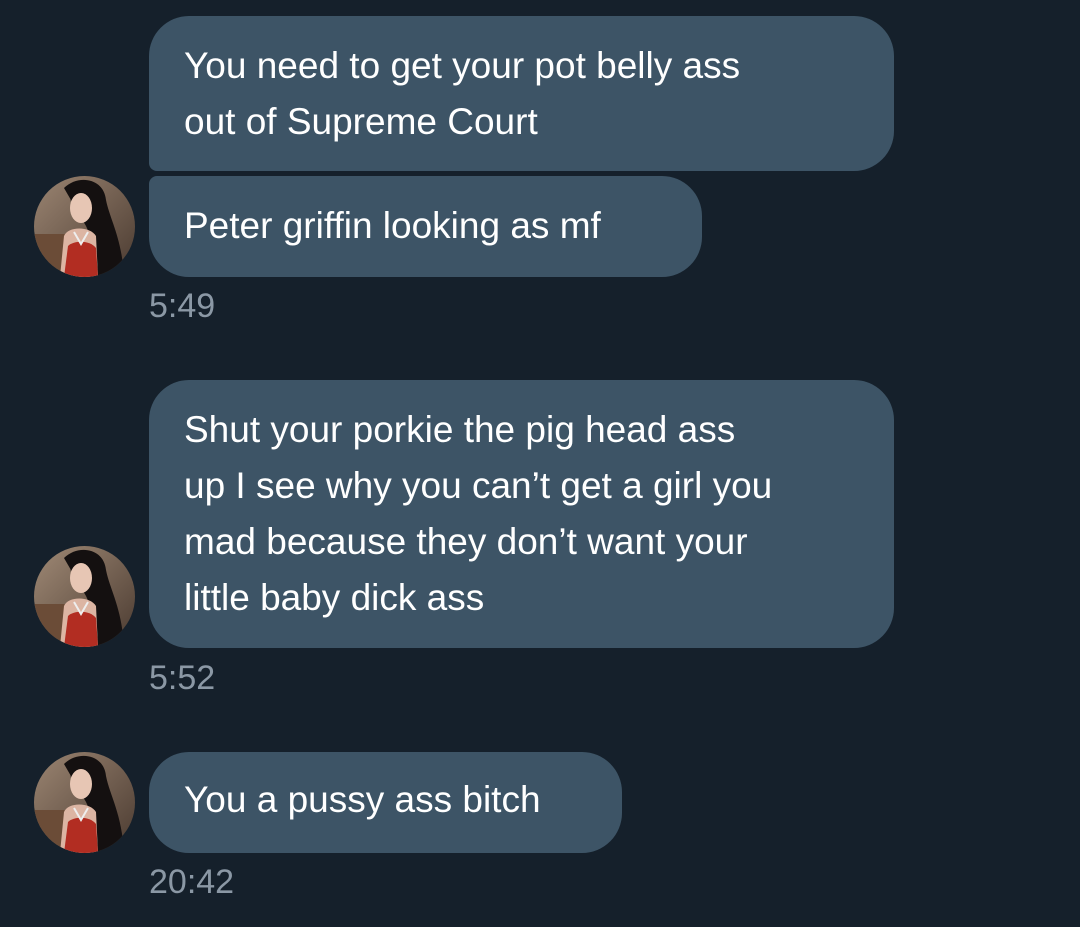 The height and width of the screenshot is (927, 1080). Describe the element at coordinates (425, 226) in the screenshot. I see `message-bubble: Peter griffin looking as mf` at that location.